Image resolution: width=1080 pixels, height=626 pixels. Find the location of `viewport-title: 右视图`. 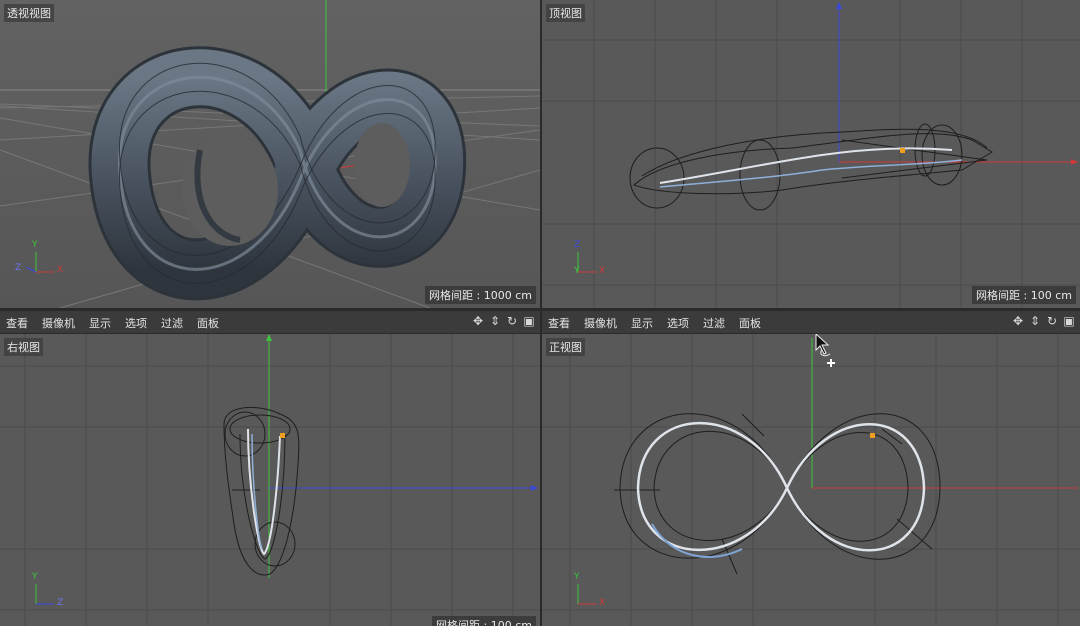

viewport-title: 右视图 is located at coordinates (23, 347).